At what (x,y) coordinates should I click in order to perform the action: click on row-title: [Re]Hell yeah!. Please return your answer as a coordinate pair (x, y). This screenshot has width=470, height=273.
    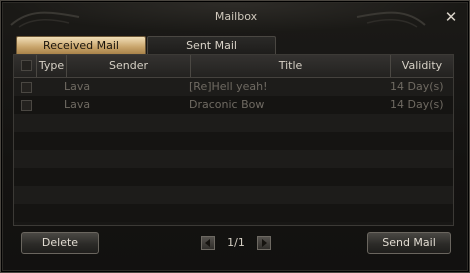
    Looking at the image, I should click on (228, 86).